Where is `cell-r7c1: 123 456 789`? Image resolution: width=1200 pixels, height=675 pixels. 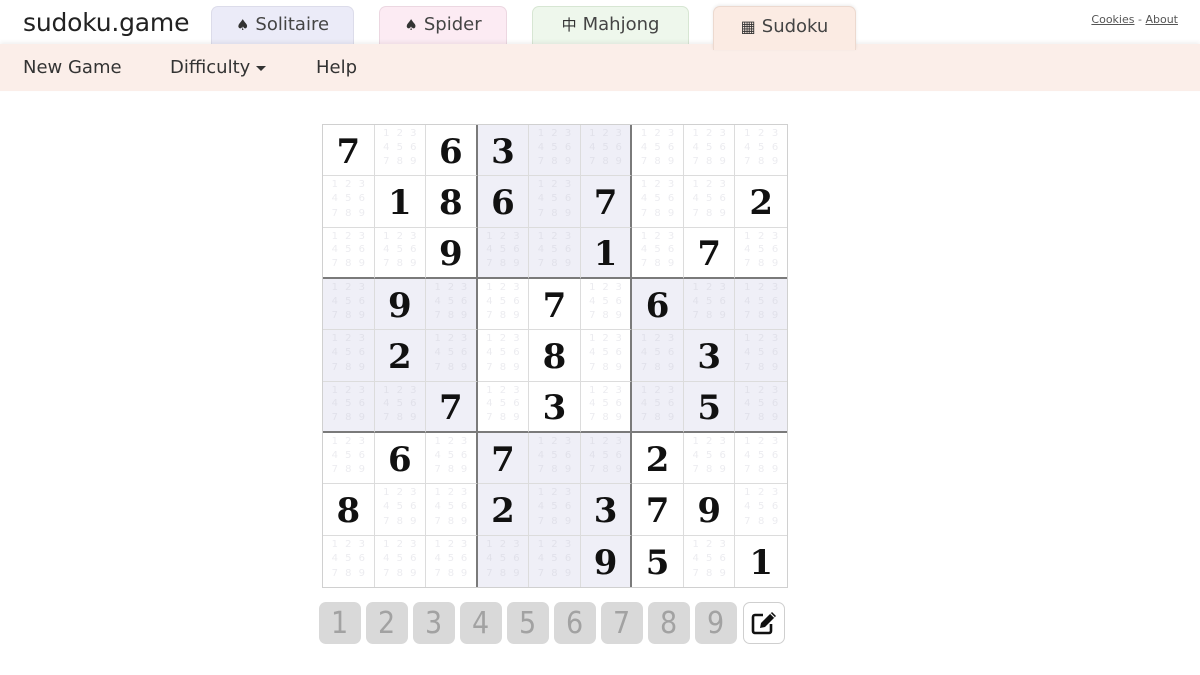
cell-r7c1: 123 456 789 is located at coordinates (349, 458).